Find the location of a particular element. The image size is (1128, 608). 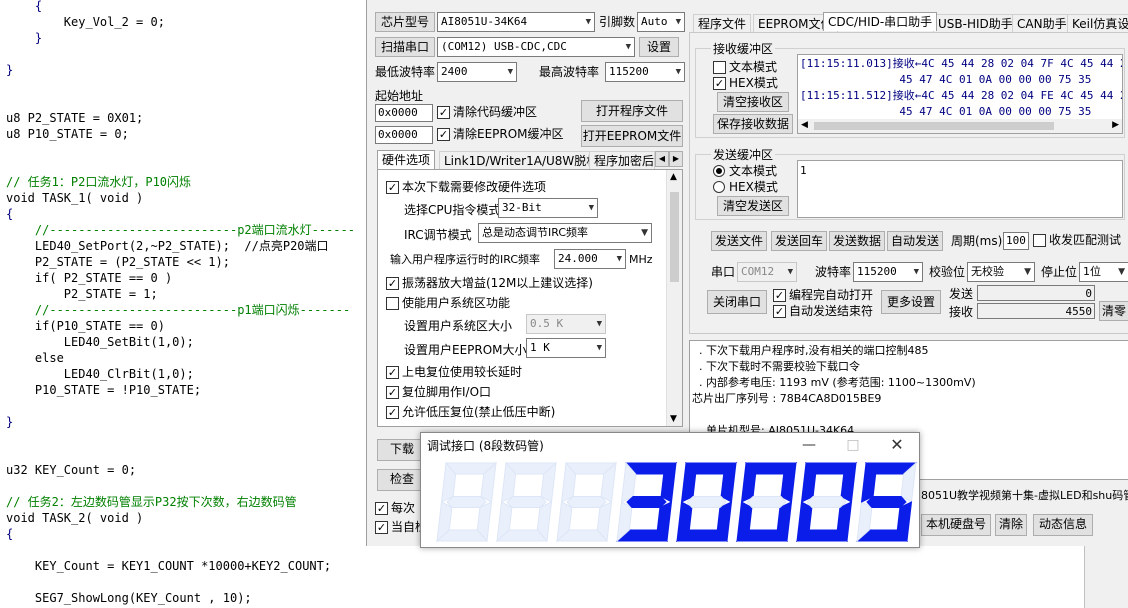

auto-send-end-checkbox: ✓ 自动发送结束符 is located at coordinates (823, 311).